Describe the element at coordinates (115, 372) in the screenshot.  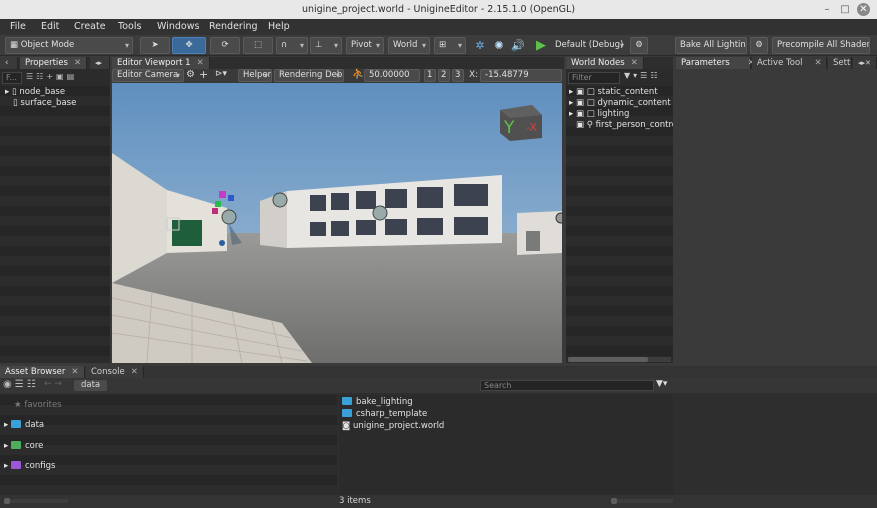
I see `tab-console: Console ✕` at that location.